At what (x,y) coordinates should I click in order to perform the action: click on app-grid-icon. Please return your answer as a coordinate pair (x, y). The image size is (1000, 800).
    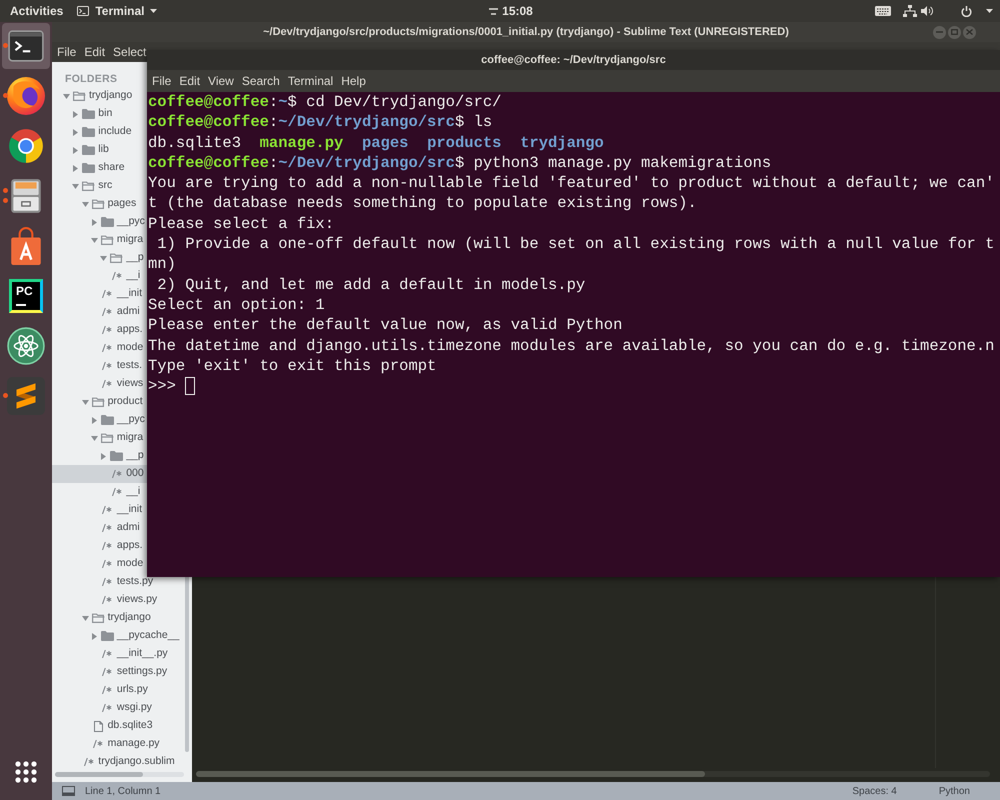
    Looking at the image, I should click on (26, 772).